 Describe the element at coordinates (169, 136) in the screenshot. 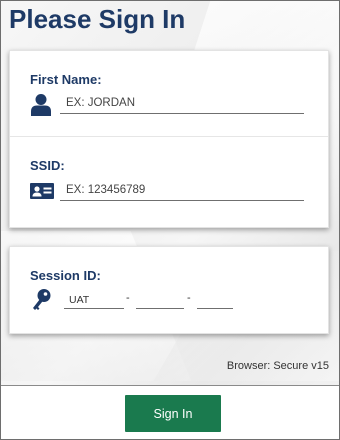

I see `card-divider` at that location.